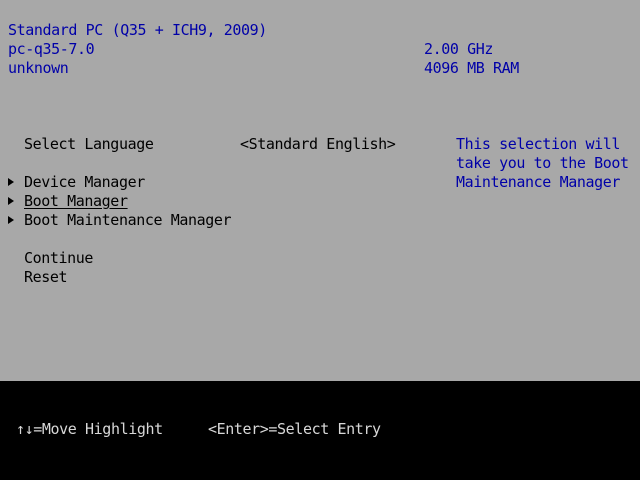 This screenshot has height=480, width=640. What do you see at coordinates (38, 68) in the screenshot?
I see `firmware-version: unknown` at bounding box center [38, 68].